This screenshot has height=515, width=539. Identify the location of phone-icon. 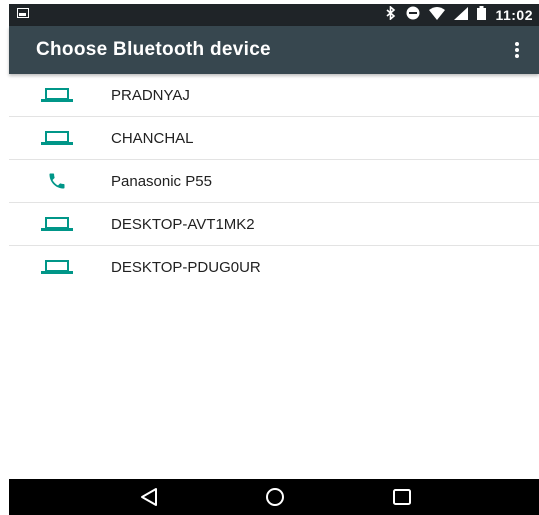
(57, 181).